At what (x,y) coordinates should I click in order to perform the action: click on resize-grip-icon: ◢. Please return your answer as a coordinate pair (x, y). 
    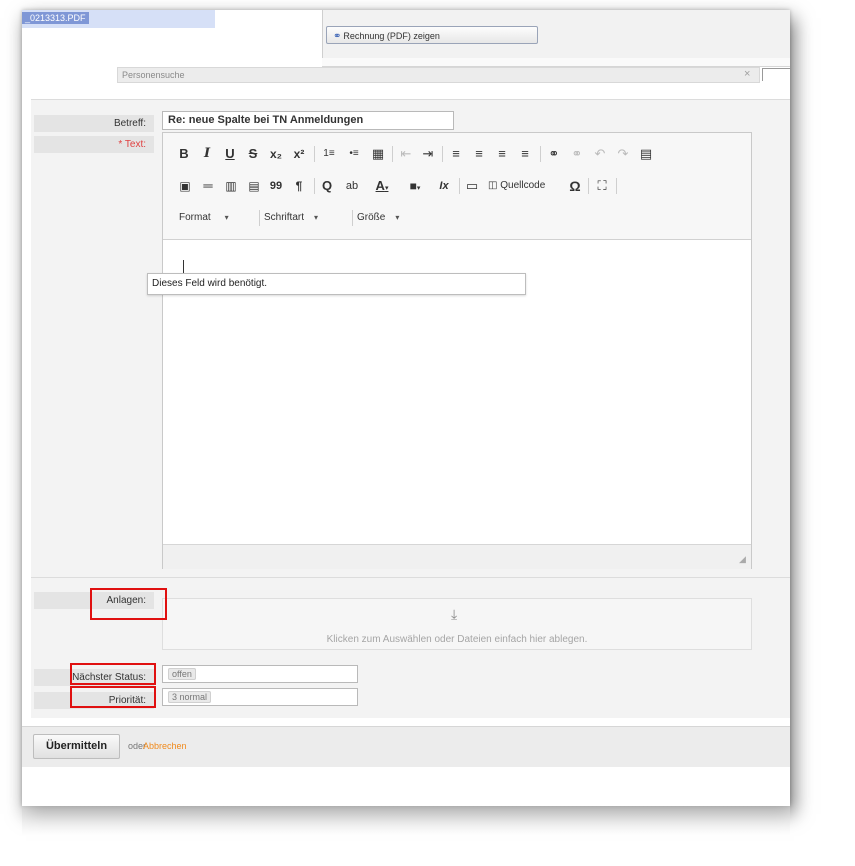
    Looking at the image, I should click on (742, 559).